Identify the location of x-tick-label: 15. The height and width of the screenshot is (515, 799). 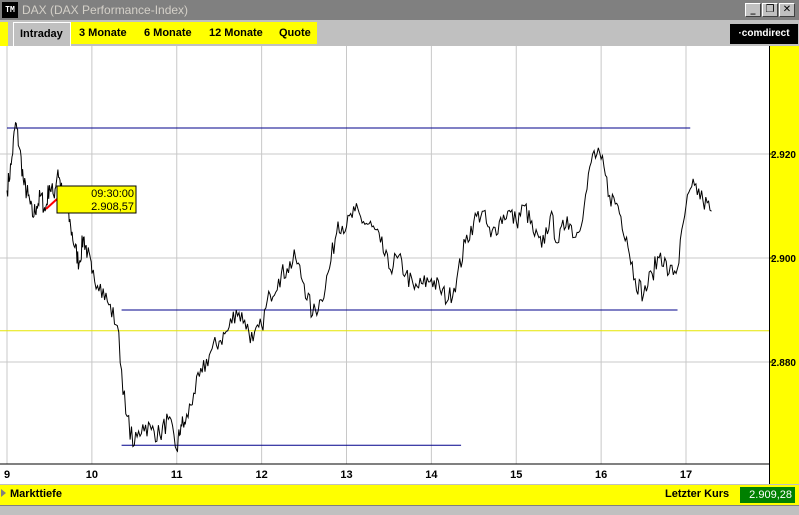
(516, 475).